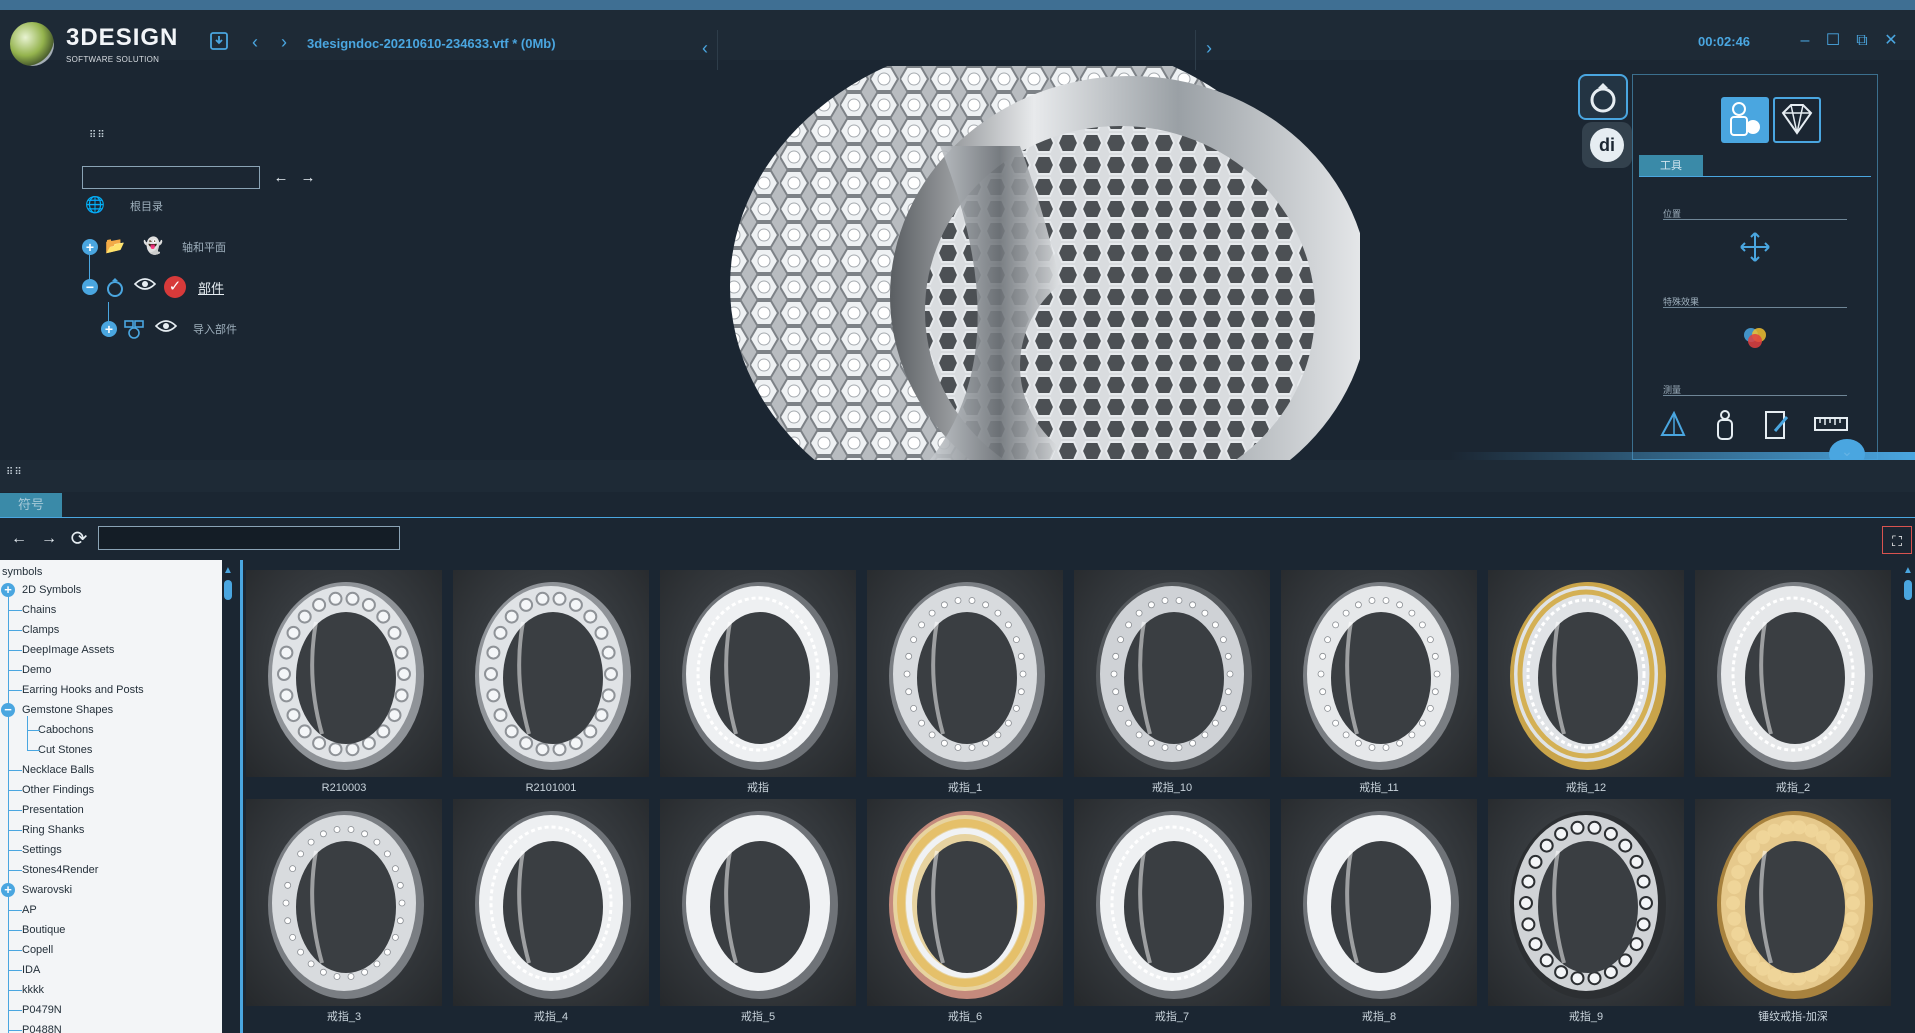  I want to click on active-check-icon: ✓, so click(175, 287).